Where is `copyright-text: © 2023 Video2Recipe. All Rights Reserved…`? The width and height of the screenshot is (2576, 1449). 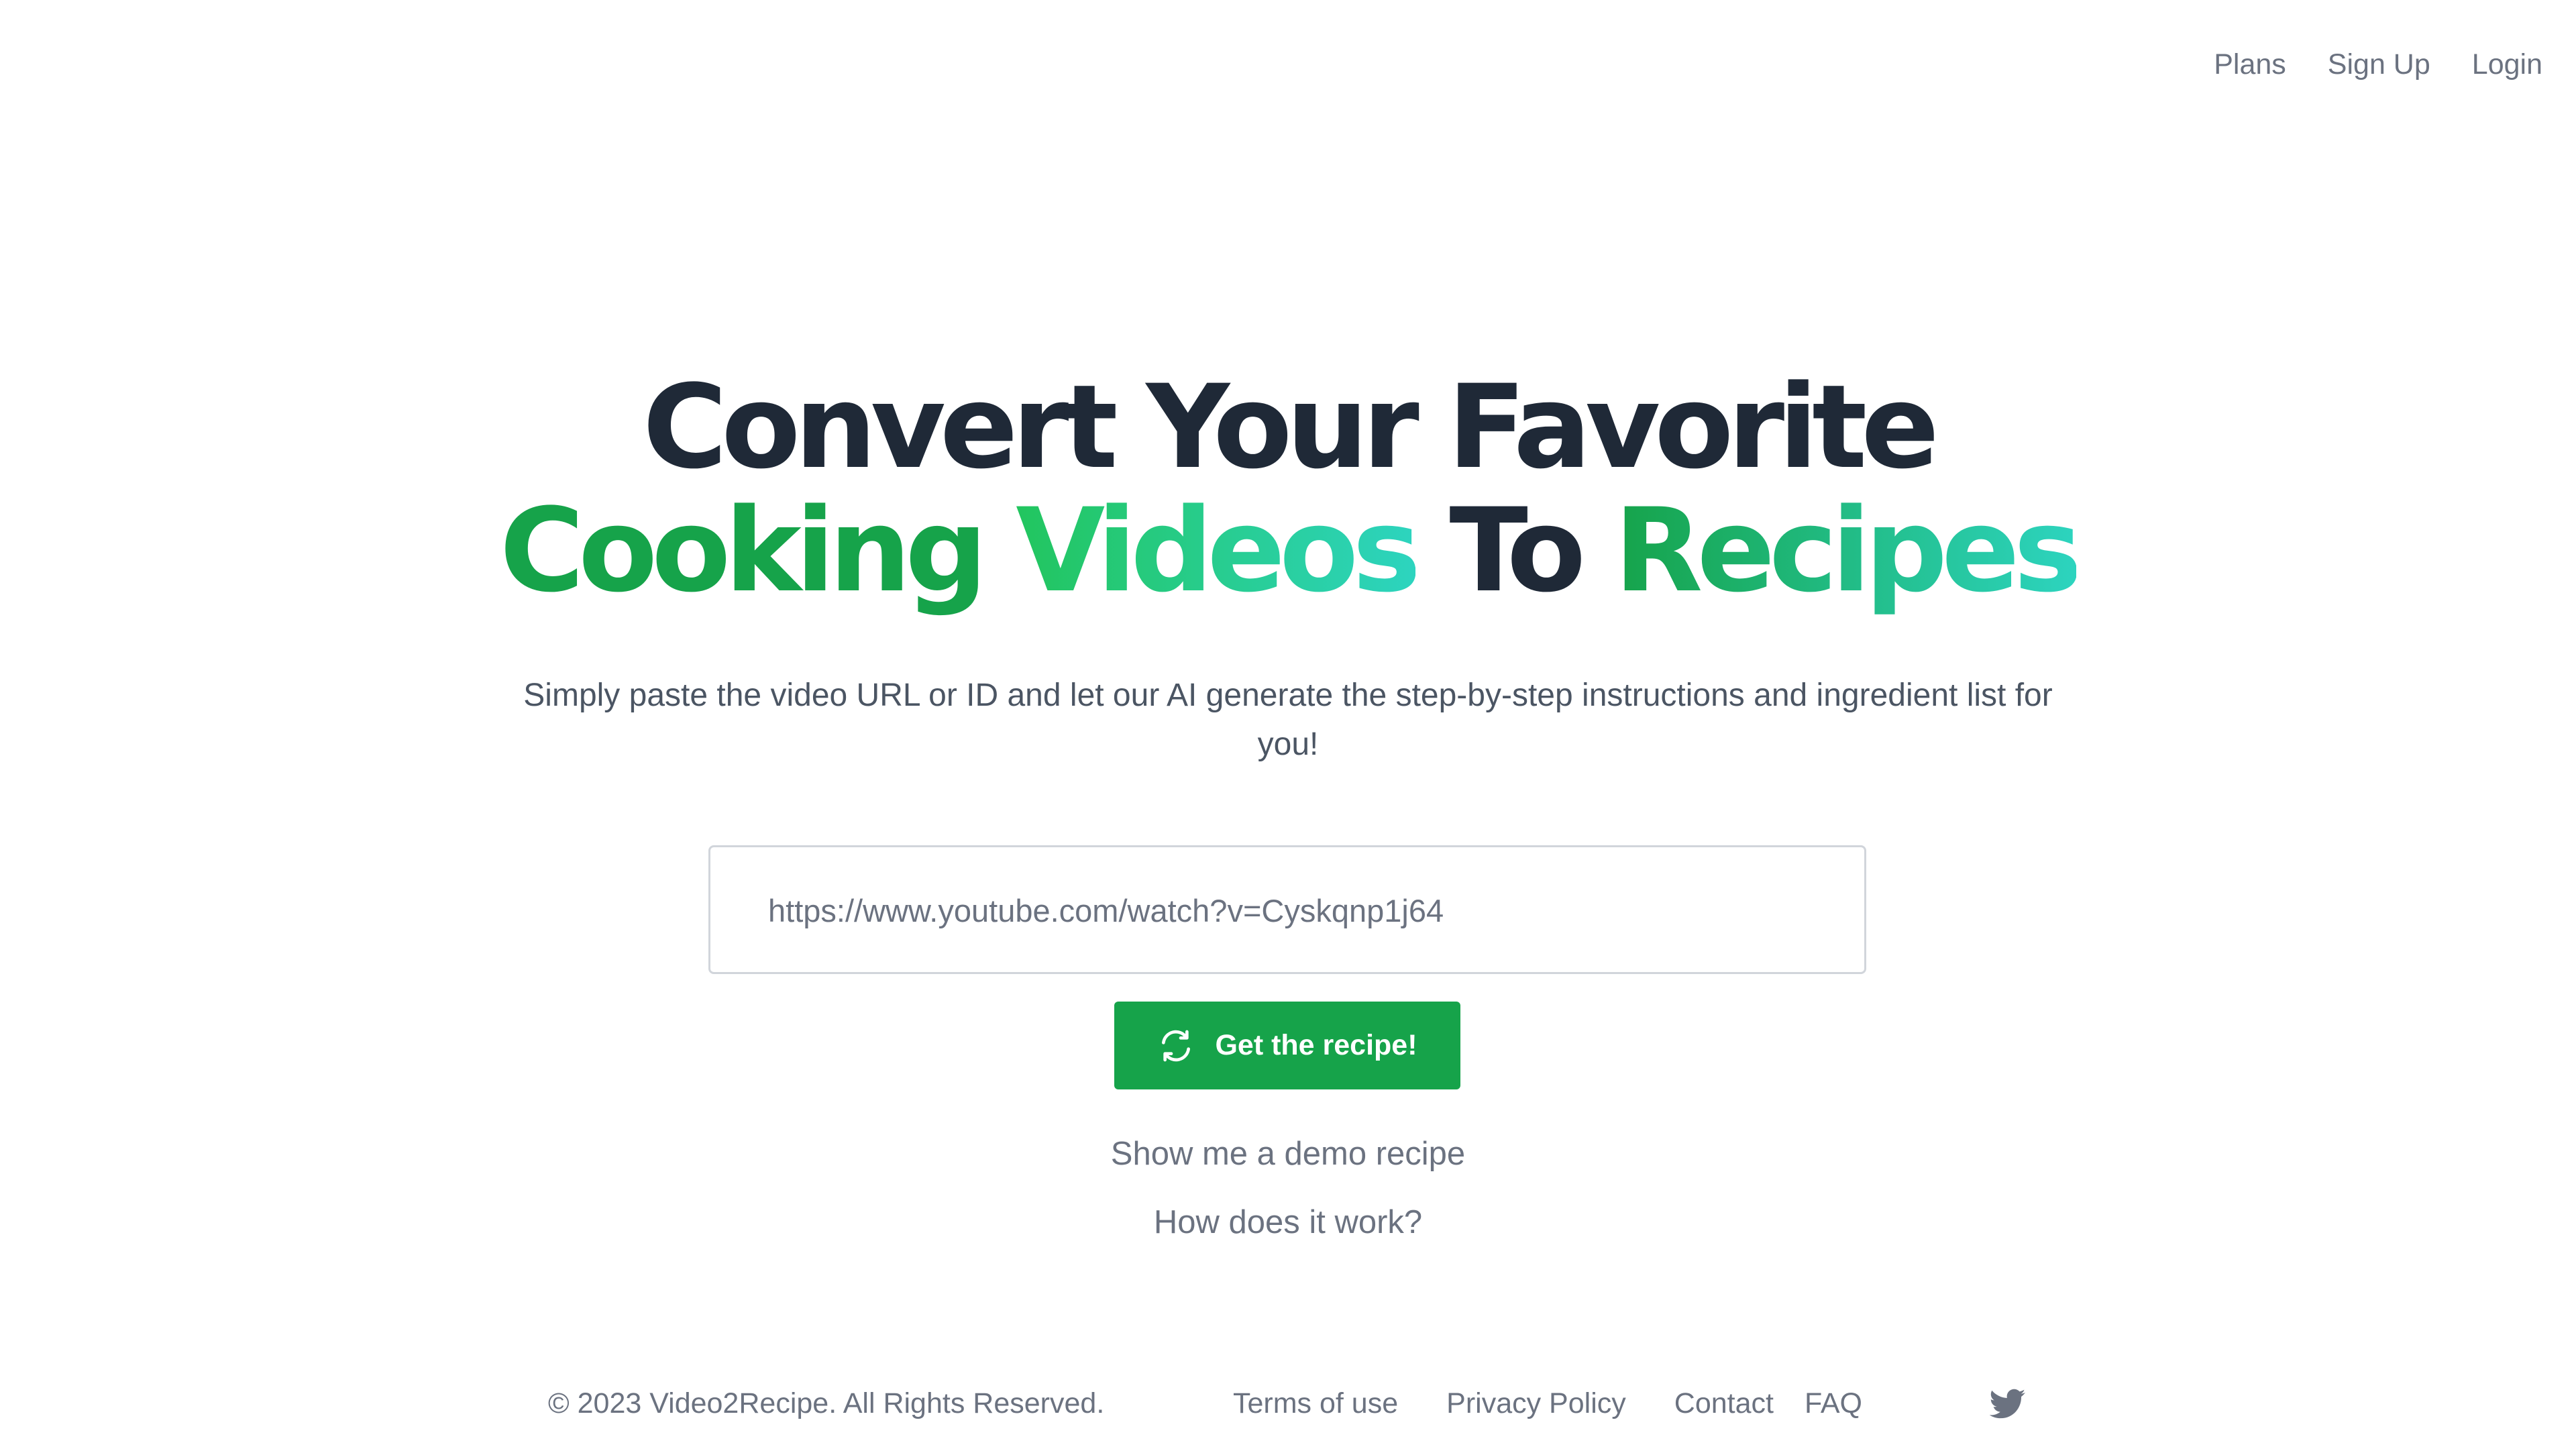
copyright-text: © 2023 Video2Recipe. All Rights Reserved… is located at coordinates (826, 1403).